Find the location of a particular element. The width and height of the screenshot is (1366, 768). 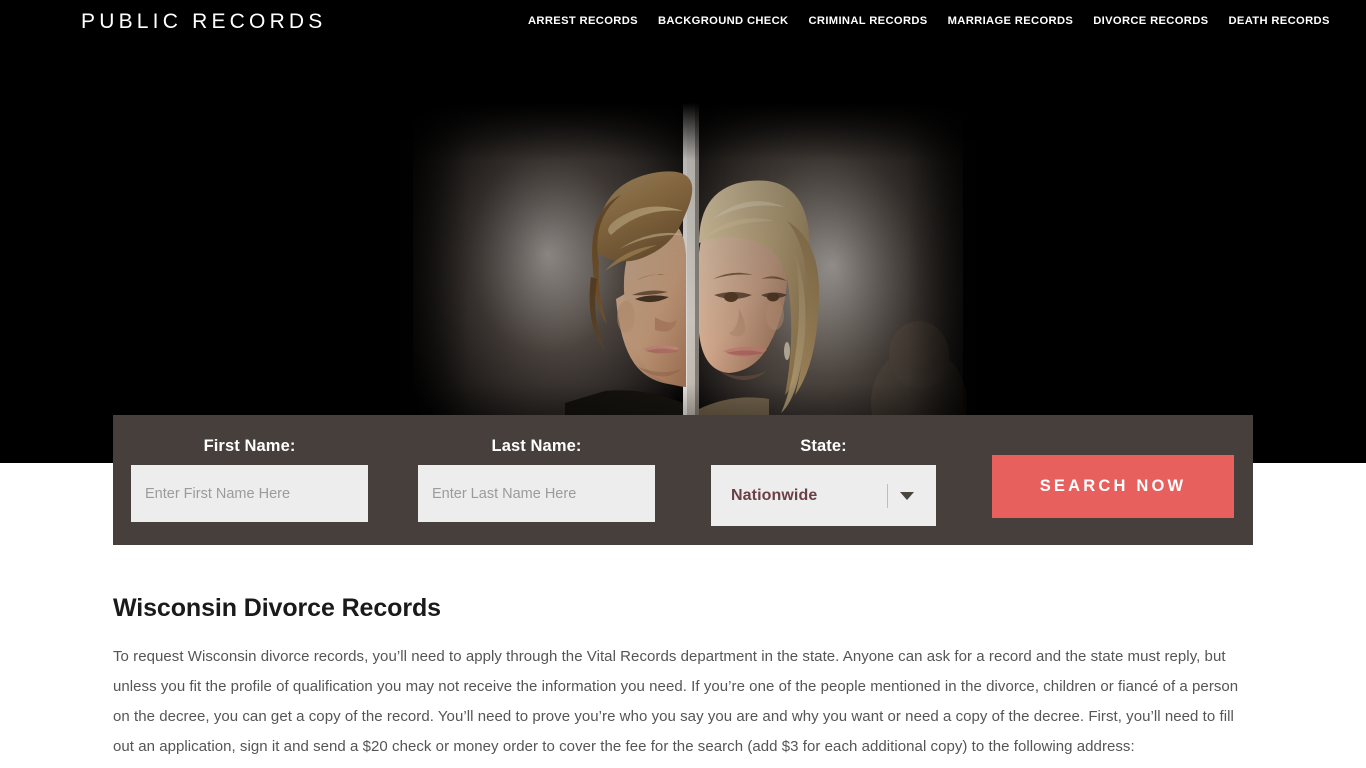

site-logo: PUBLIC RECORDS is located at coordinates (204, 22).